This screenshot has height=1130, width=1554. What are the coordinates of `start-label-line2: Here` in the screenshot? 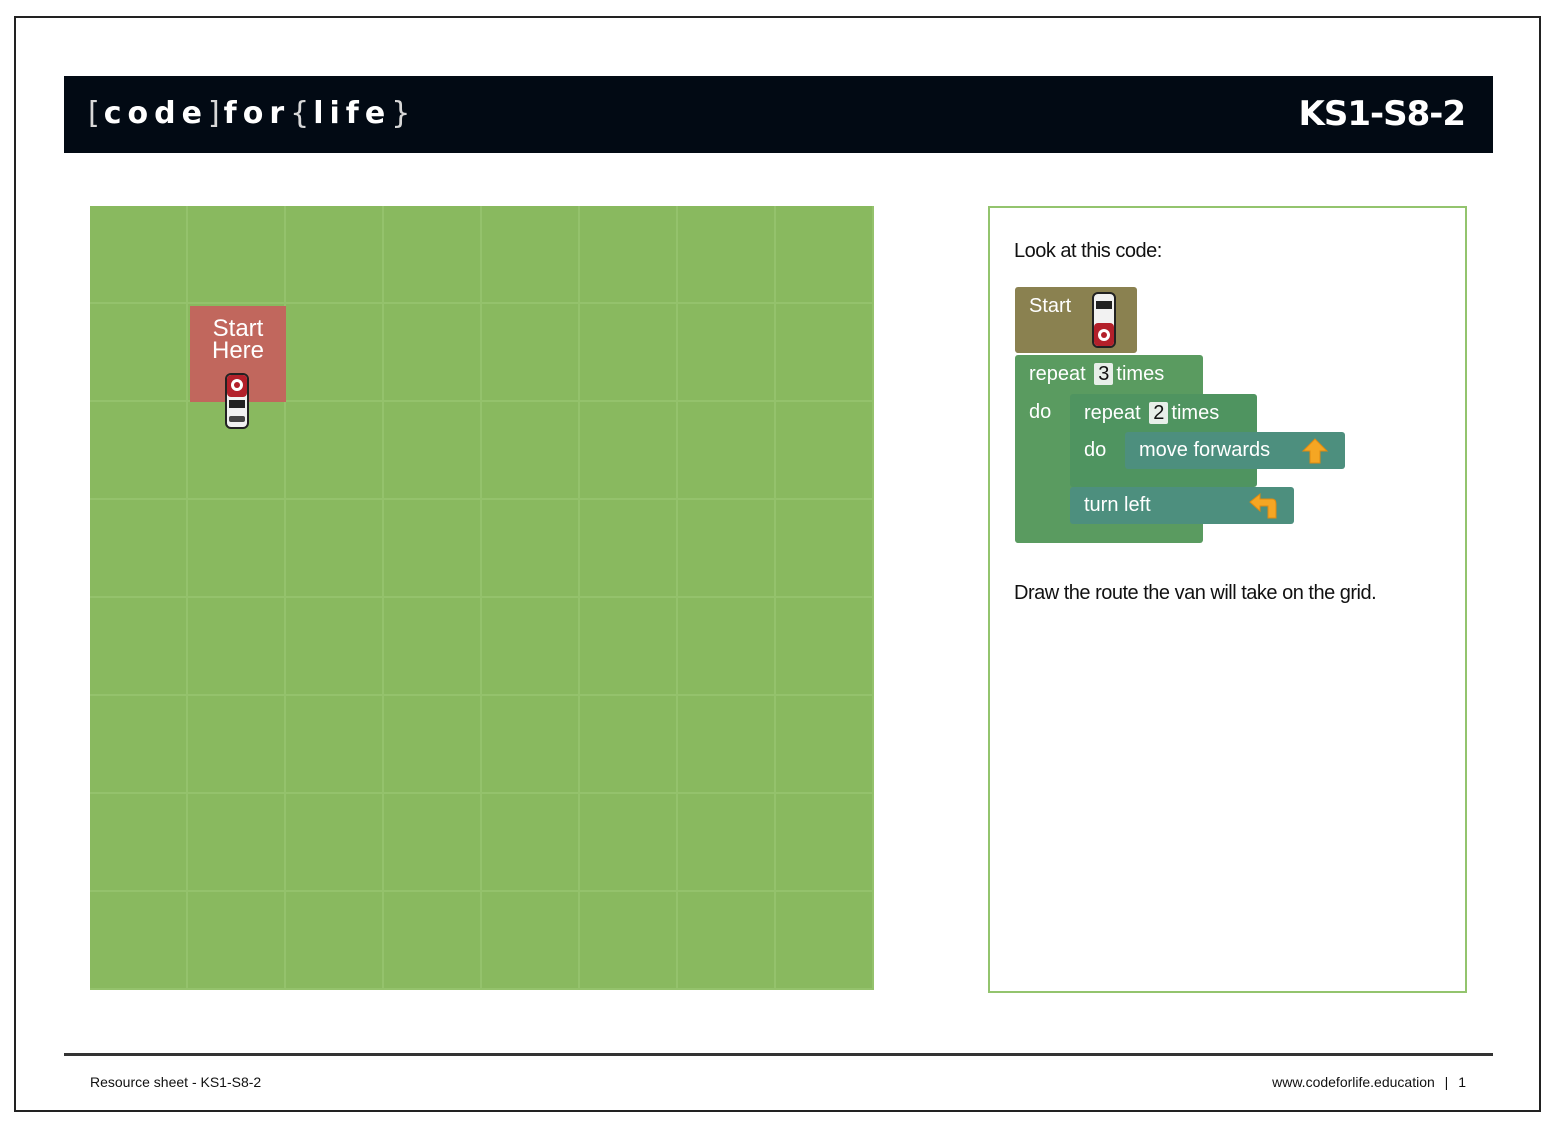 It's located at (238, 350).